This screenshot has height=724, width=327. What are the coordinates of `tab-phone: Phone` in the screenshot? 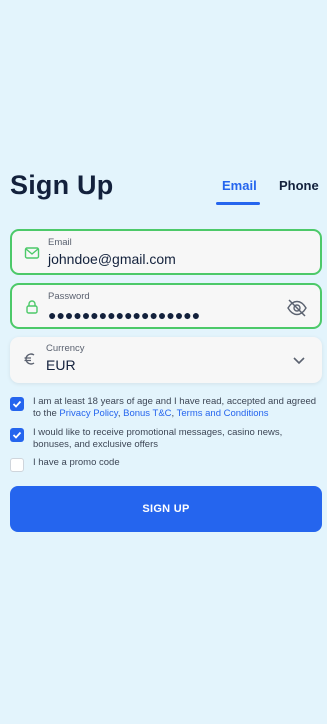 It's located at (299, 185).